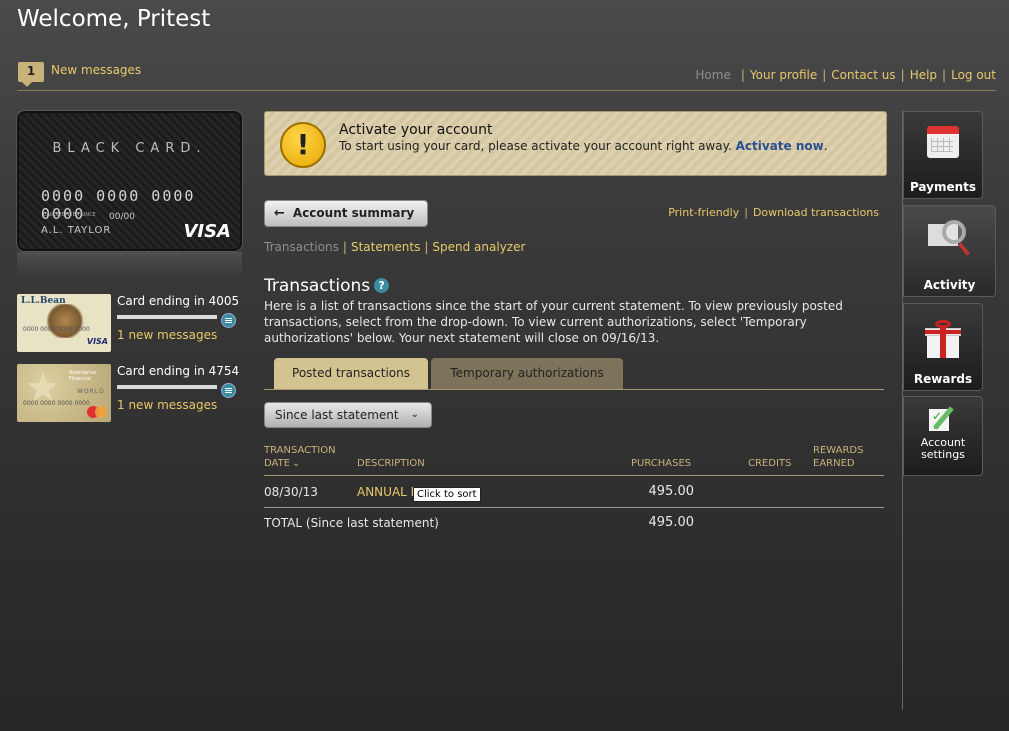 The width and height of the screenshot is (1009, 731). Describe the element at coordinates (703, 212) in the screenshot. I see `print-friendly-link: Print-friendly` at that location.